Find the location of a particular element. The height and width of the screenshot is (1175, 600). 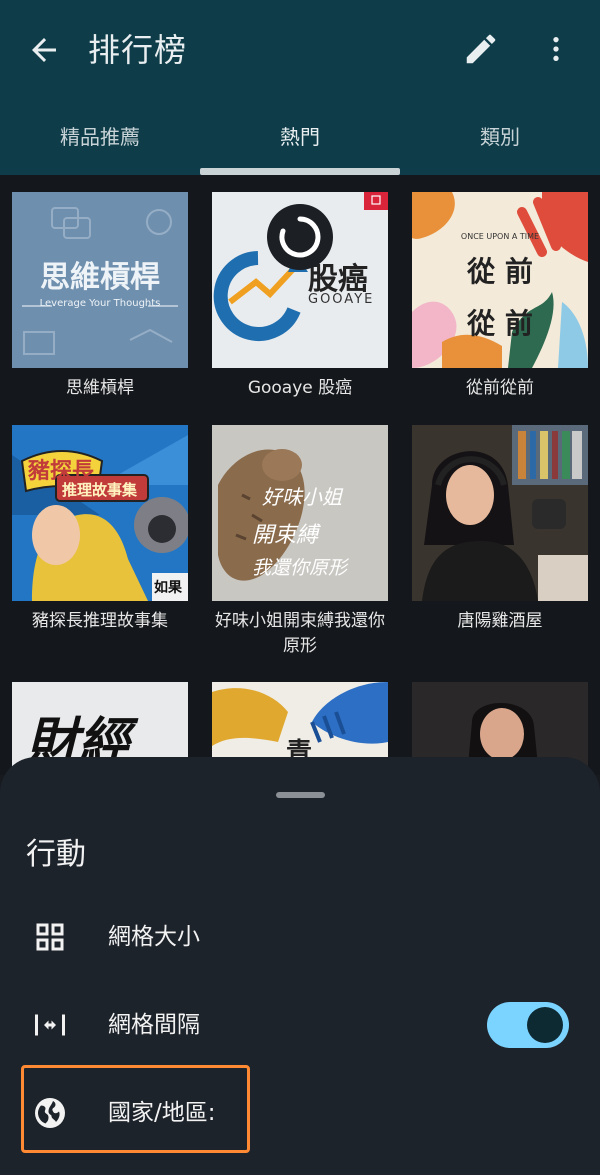

grid-size-option: 網格大小 is located at coordinates (300, 937).